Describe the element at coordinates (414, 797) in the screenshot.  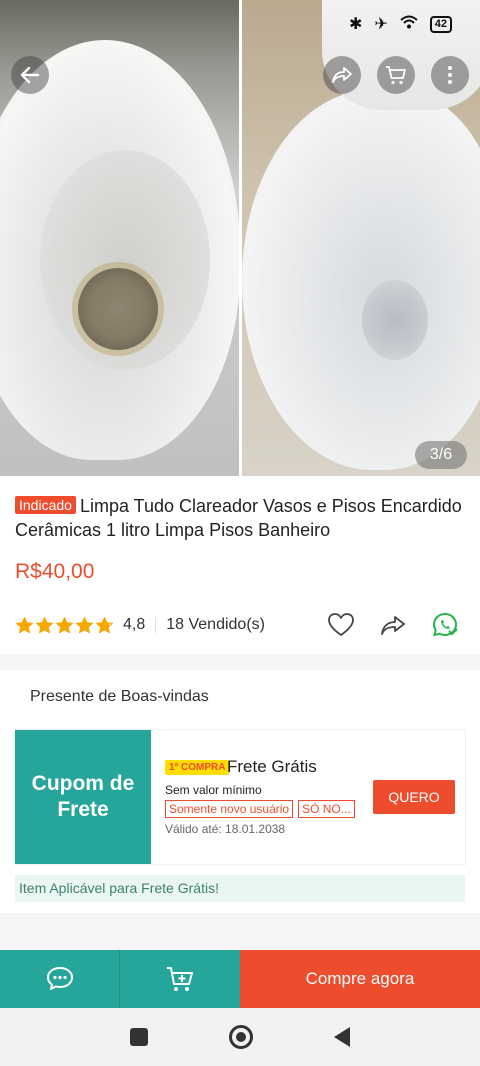
I see `claim-voucher-button: QUERO` at that location.